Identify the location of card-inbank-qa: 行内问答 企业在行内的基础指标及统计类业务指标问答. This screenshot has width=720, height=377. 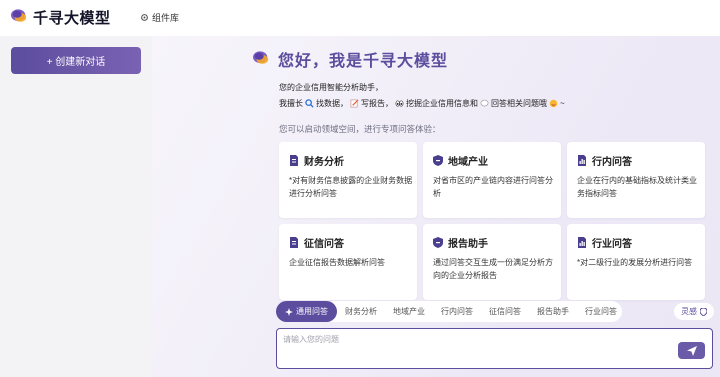
(636, 180).